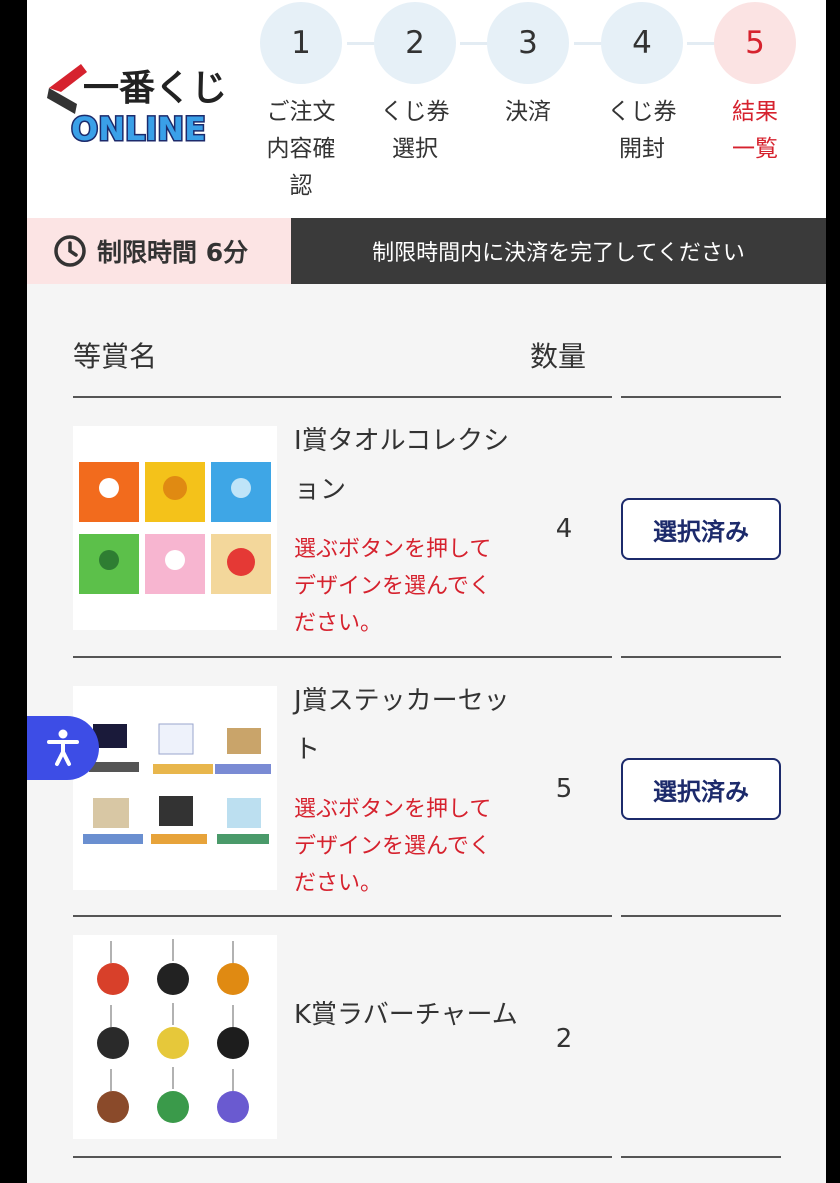  I want to click on step-label: くじ券 開封, so click(642, 130).